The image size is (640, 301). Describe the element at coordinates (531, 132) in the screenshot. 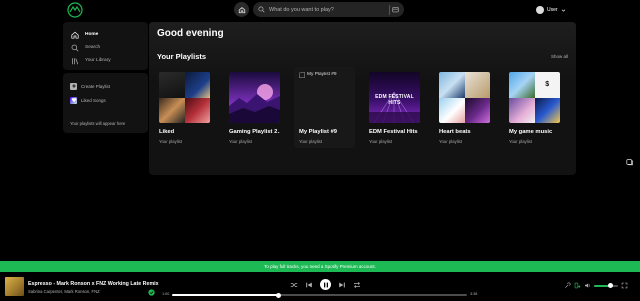

I see `playlist-title: My game music` at that location.